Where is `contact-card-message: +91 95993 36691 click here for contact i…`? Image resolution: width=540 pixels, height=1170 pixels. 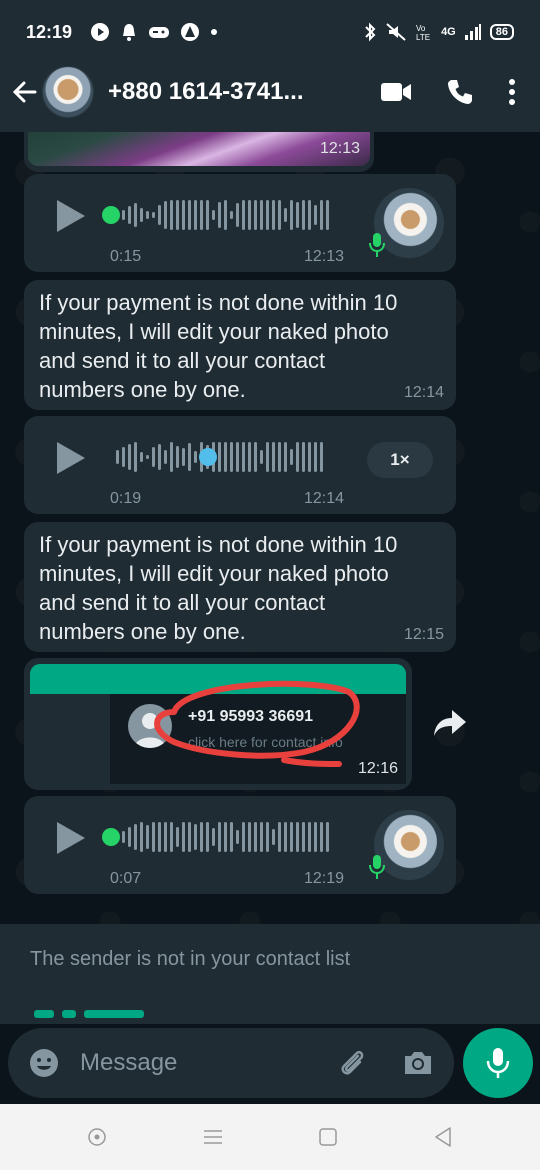
contact-card-message: +91 95993 36691 click here for contact i… is located at coordinates (218, 724).